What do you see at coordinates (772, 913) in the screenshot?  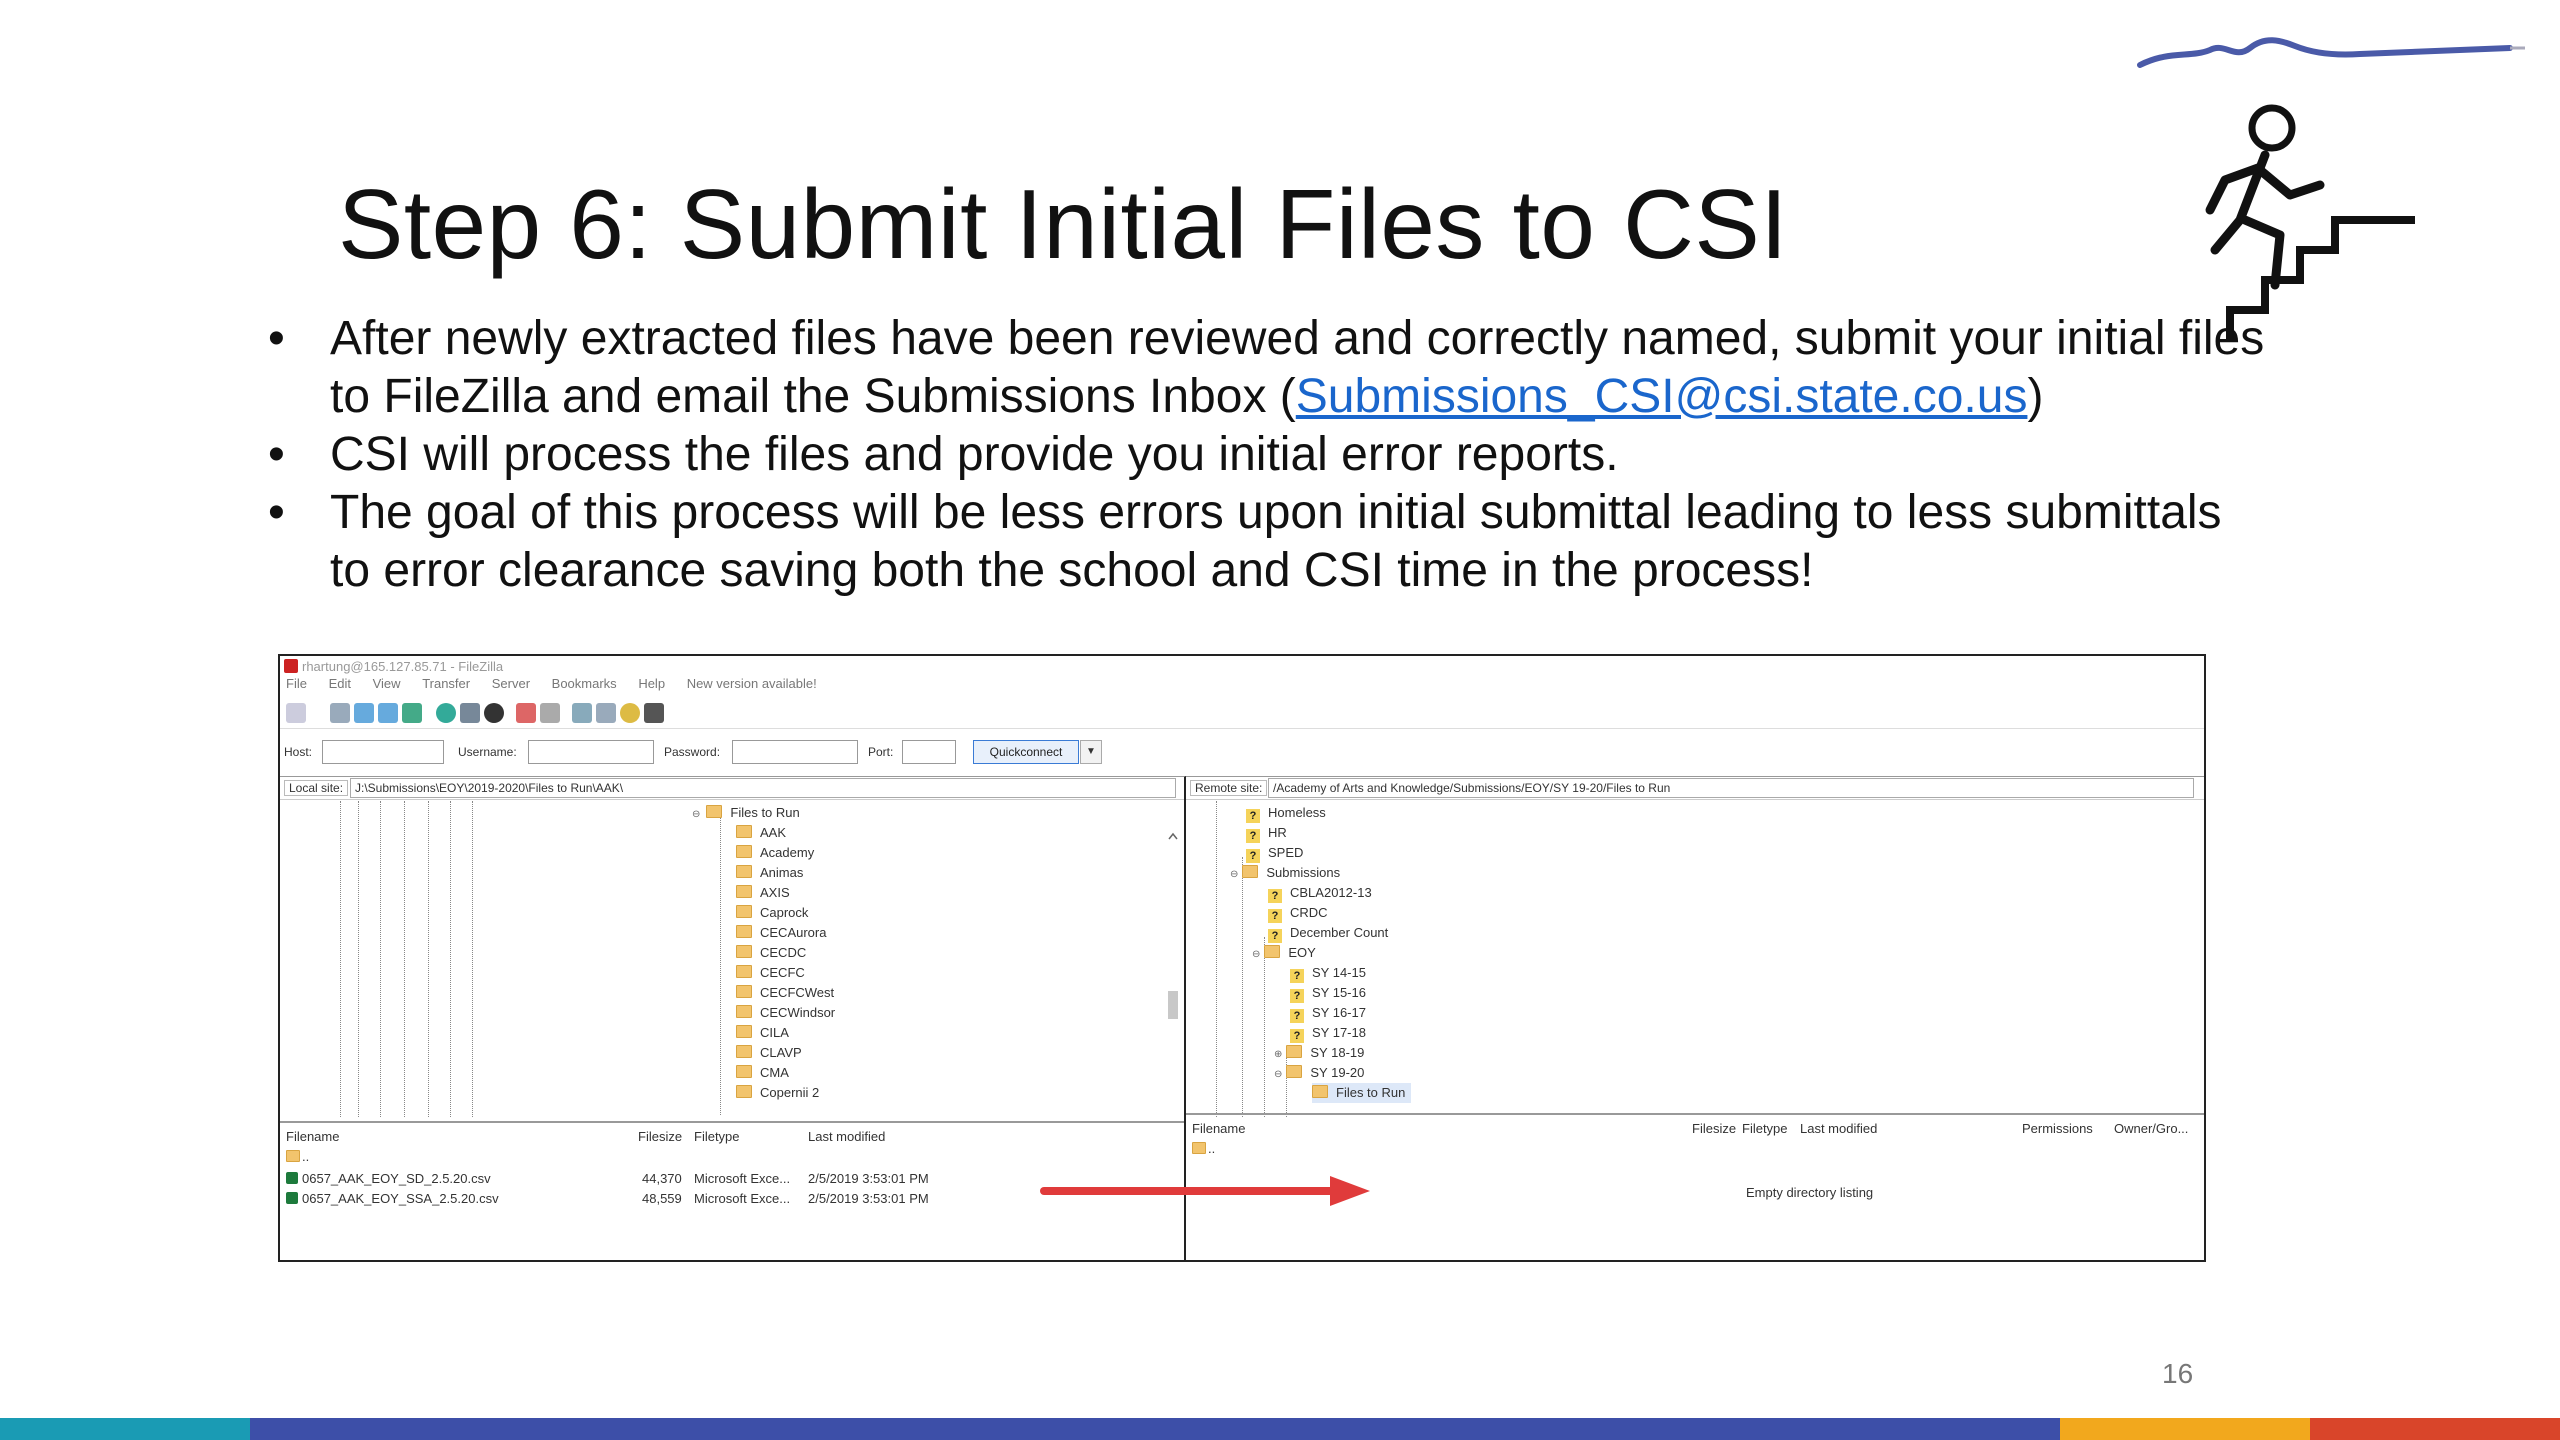 I see `local-folder: Caprock` at bounding box center [772, 913].